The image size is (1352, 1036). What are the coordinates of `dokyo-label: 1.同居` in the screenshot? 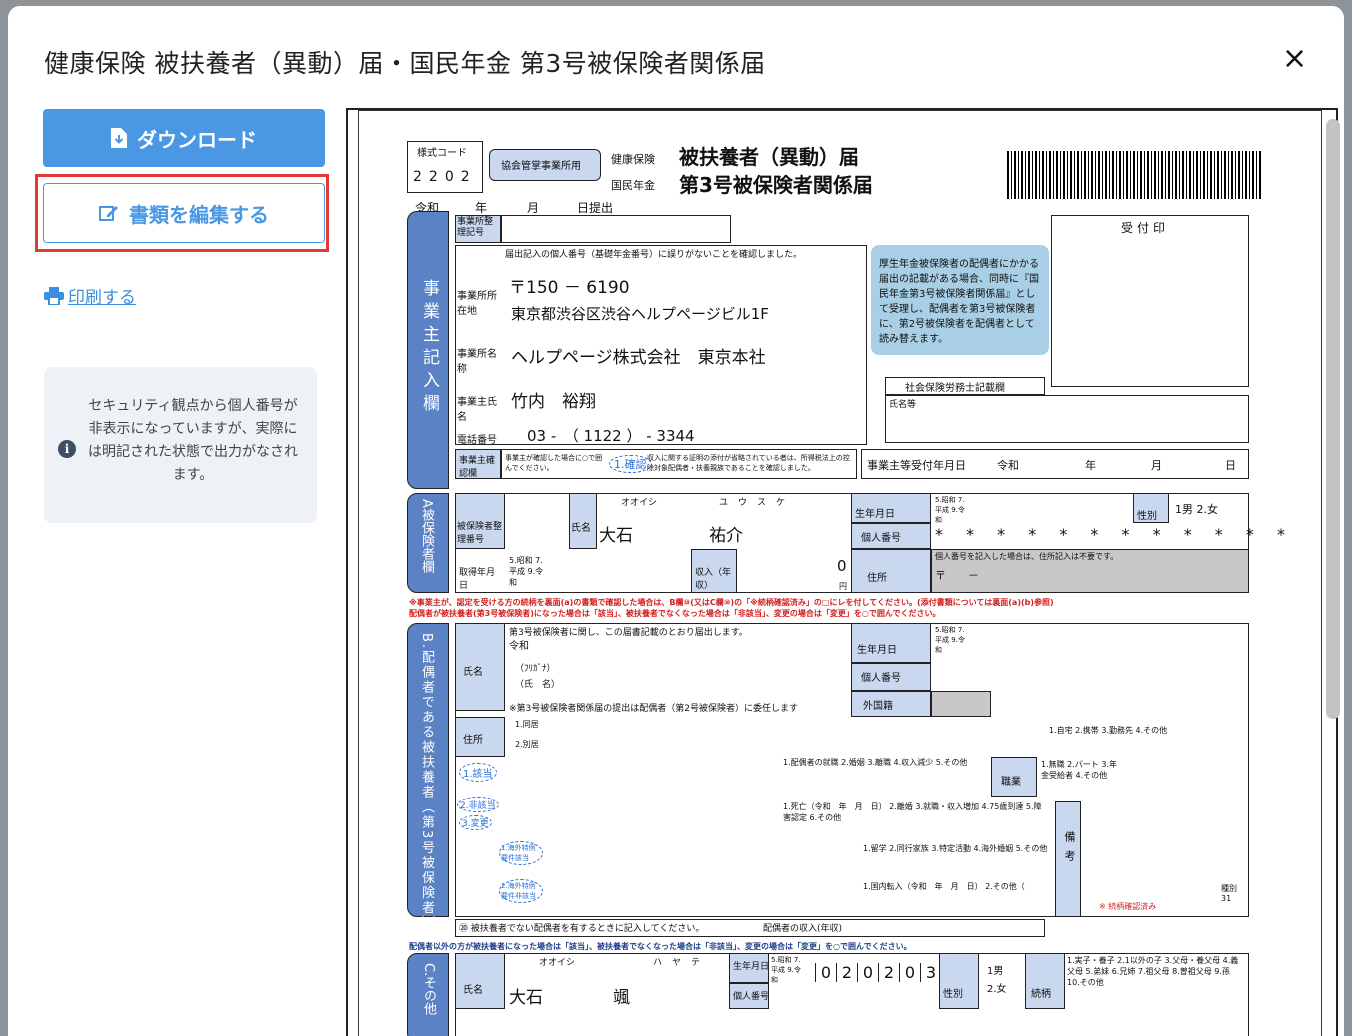 It's located at (527, 724).